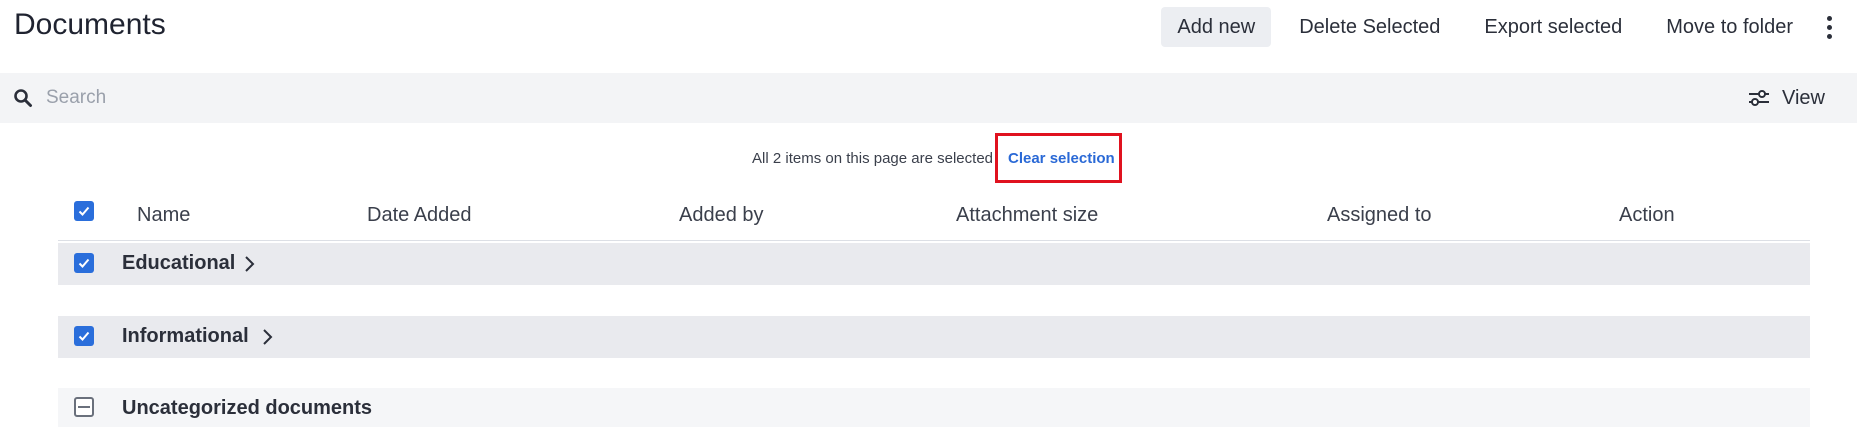 The image size is (1857, 427). I want to click on group-row-educational: Educational, so click(934, 264).